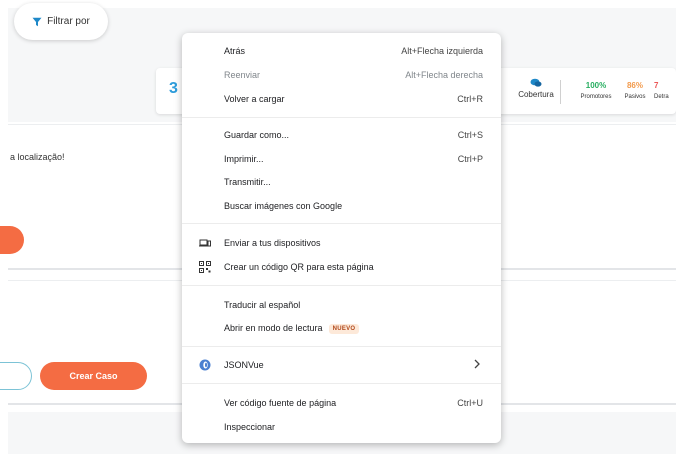  I want to click on metric-label: Detra, so click(661, 97).